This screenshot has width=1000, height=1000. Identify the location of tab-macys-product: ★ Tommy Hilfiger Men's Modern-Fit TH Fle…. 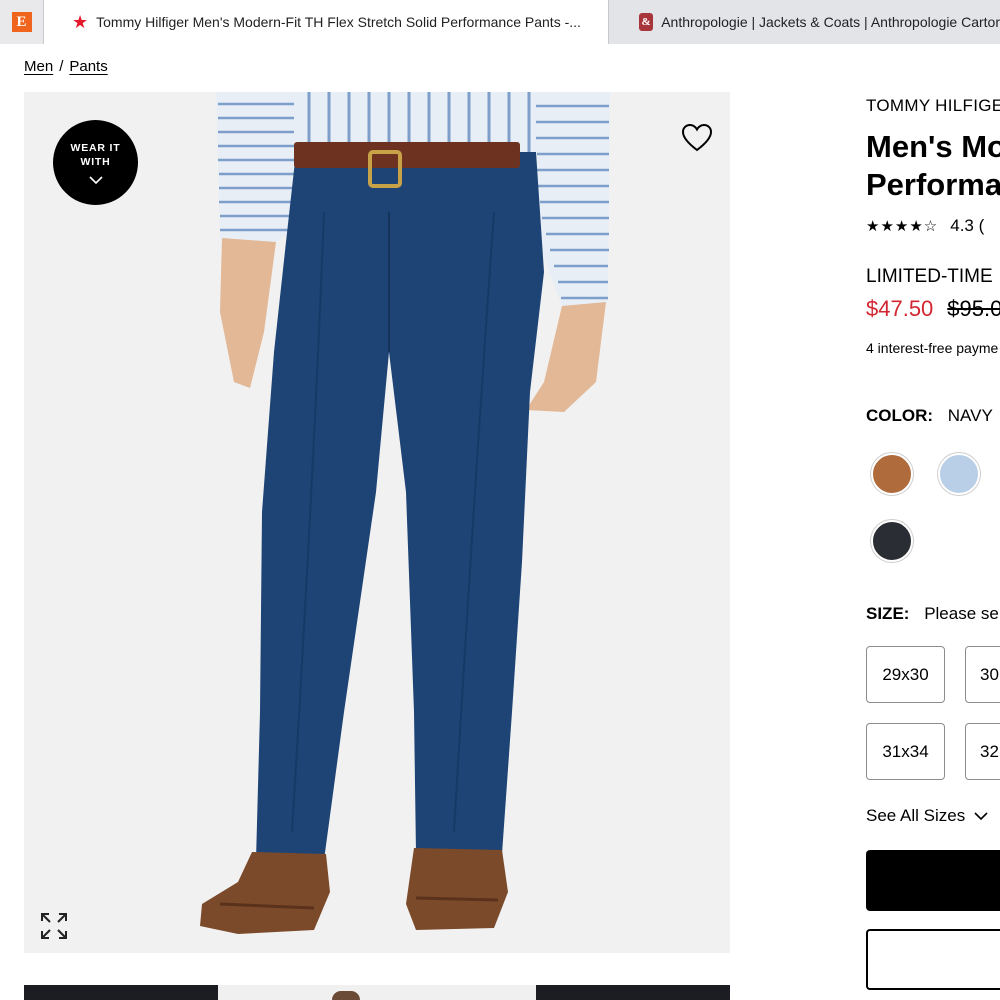
(326, 22).